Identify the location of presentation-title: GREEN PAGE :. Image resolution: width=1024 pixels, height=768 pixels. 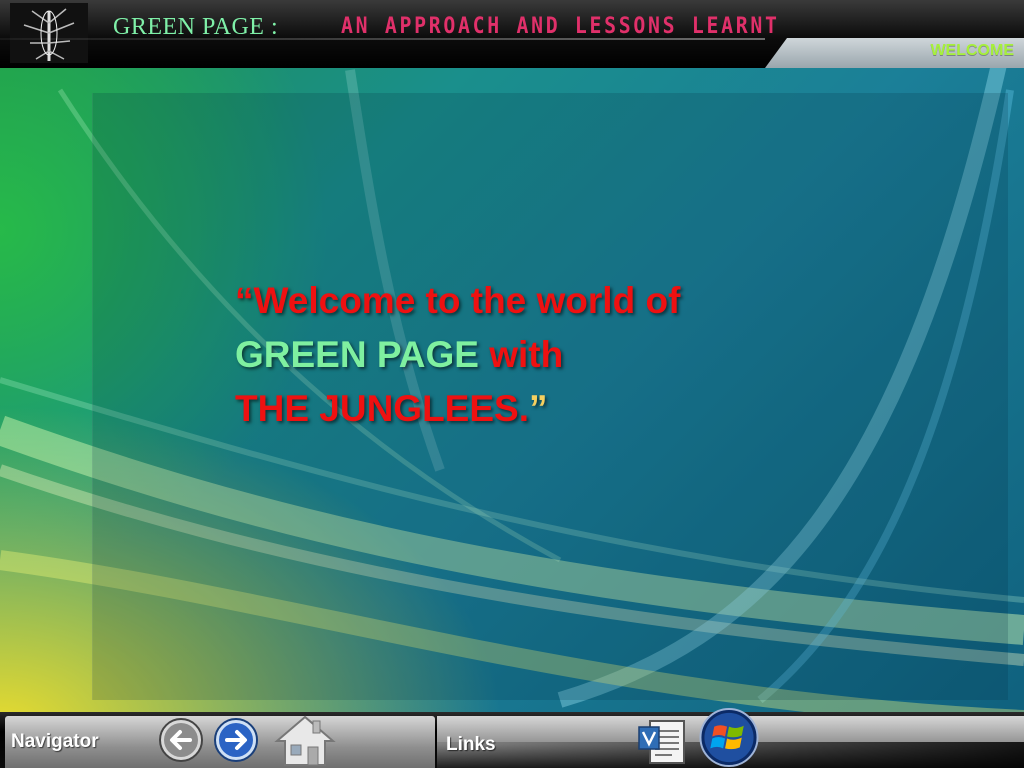
(196, 27).